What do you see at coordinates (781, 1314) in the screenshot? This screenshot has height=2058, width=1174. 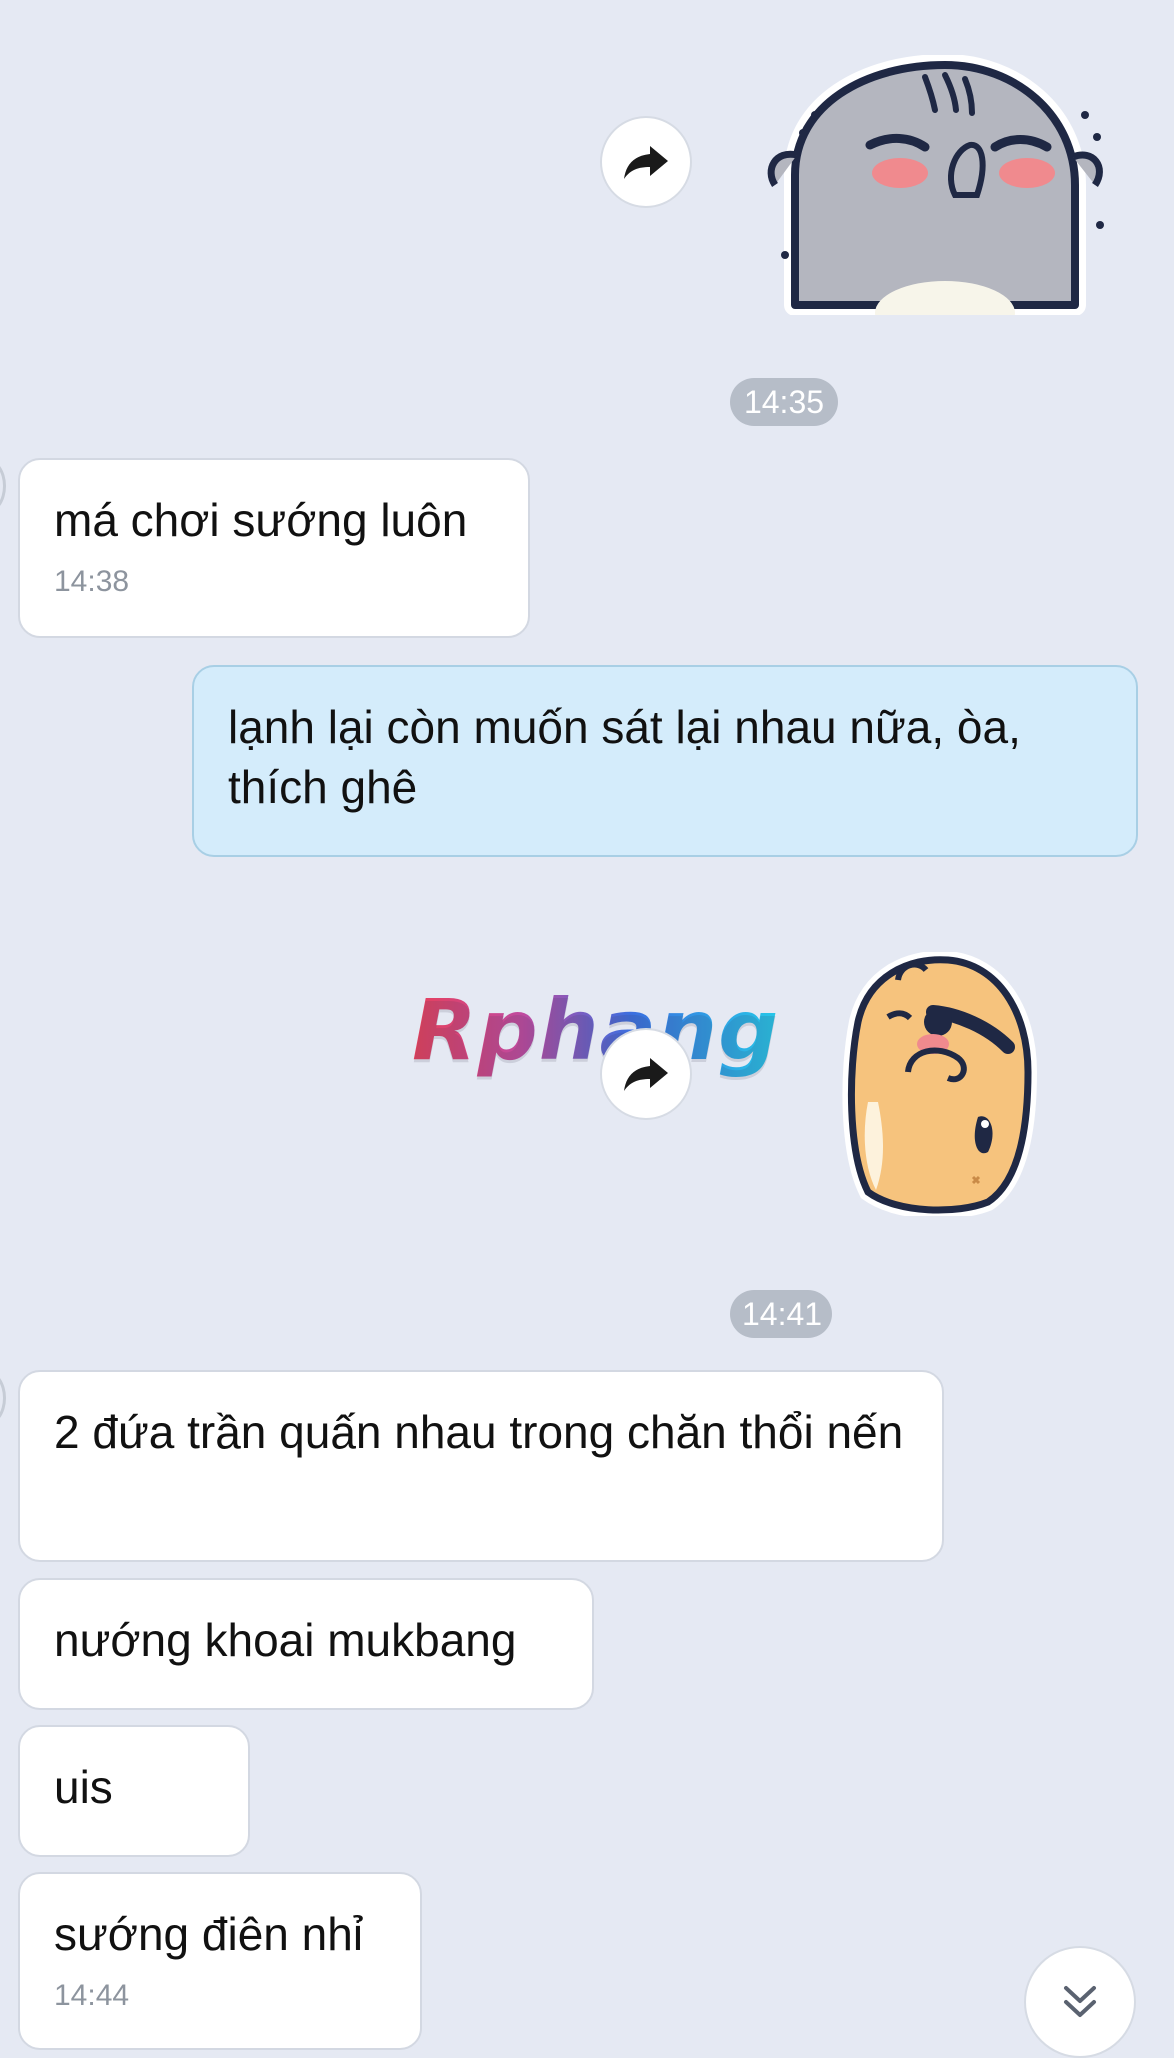 I see `timestamp-pill: 14:41` at bounding box center [781, 1314].